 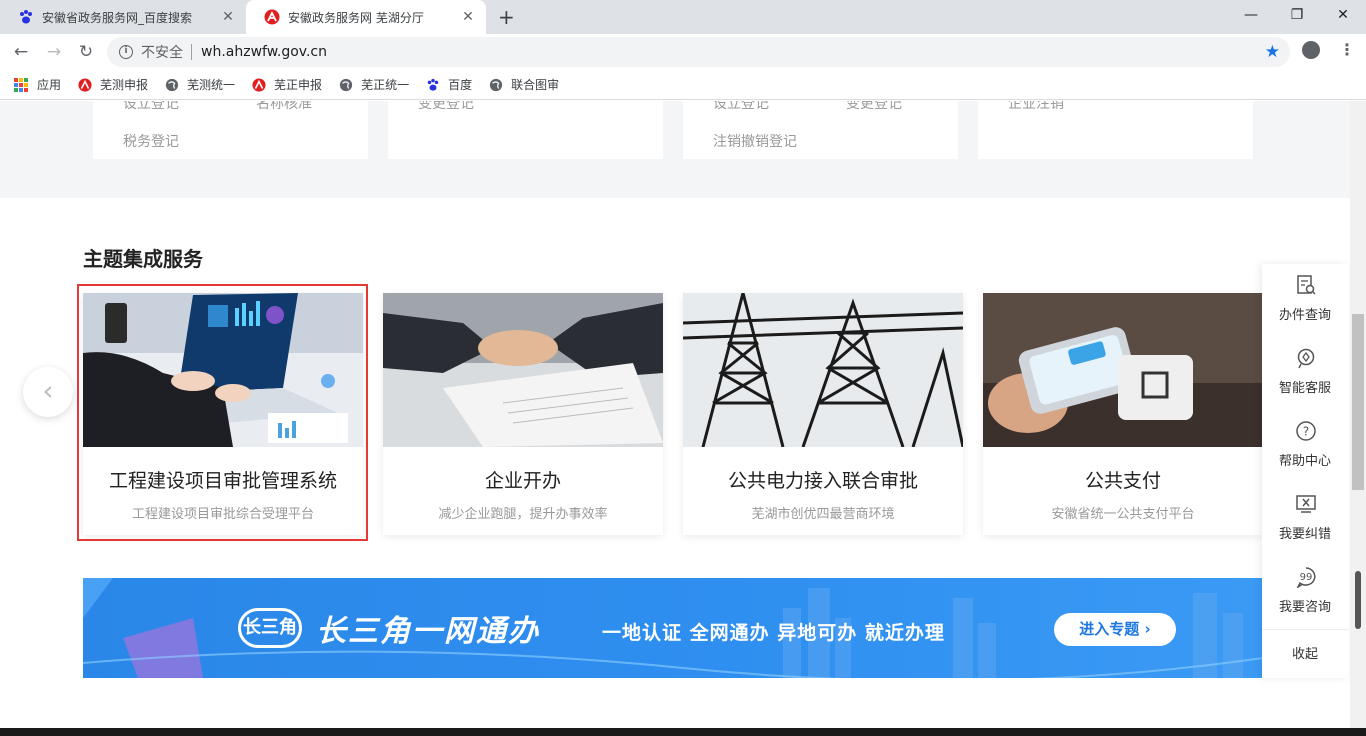 What do you see at coordinates (522, 481) in the screenshot?
I see `card-title: 企业开办` at bounding box center [522, 481].